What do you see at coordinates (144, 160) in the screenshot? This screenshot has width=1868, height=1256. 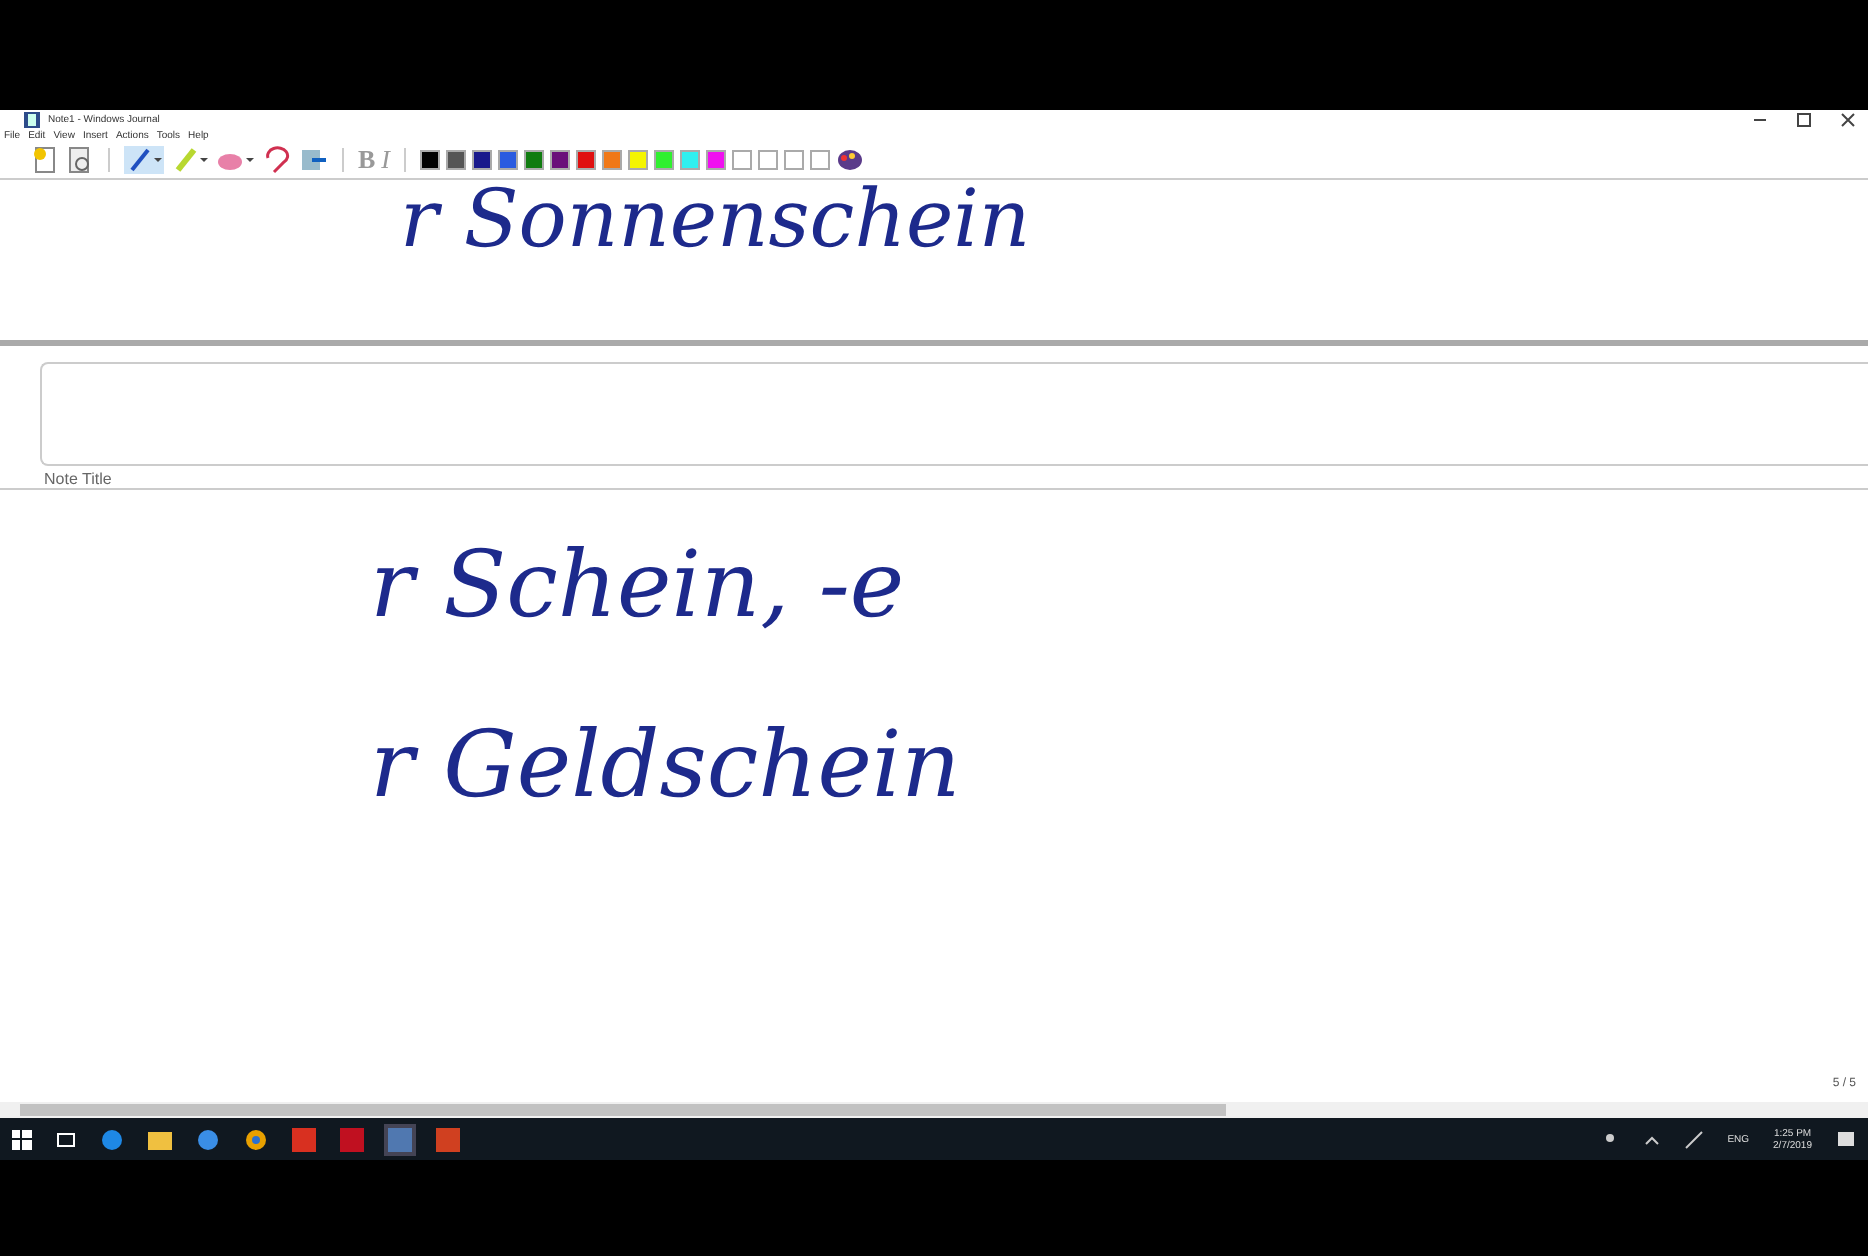 I see `pen-icon` at bounding box center [144, 160].